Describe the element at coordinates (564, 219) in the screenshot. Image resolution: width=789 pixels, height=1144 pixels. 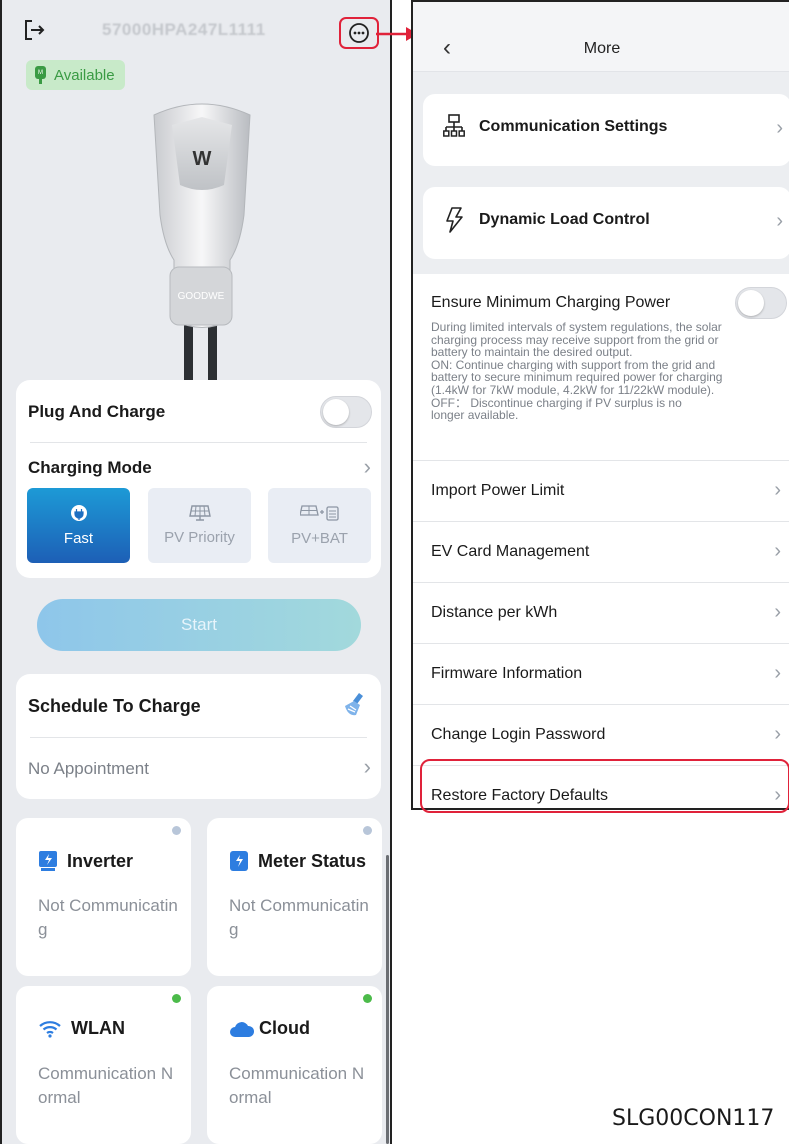
I see `item-label: Dynamic Load Control` at that location.